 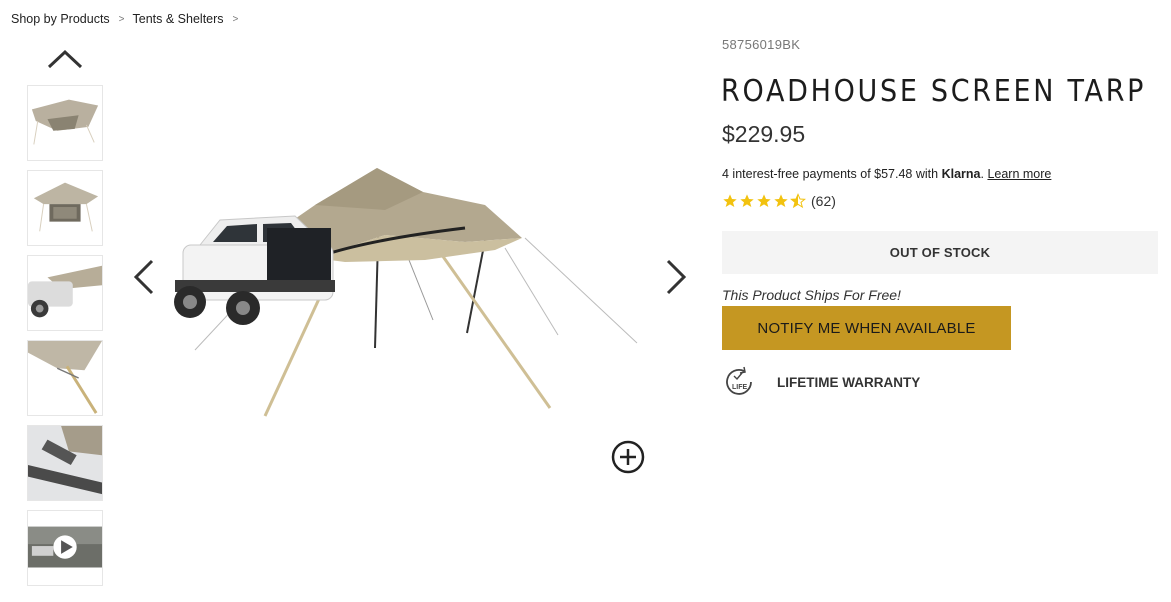 What do you see at coordinates (849, 382) in the screenshot?
I see `warranty-label: LIFETIME WARRANTY` at bounding box center [849, 382].